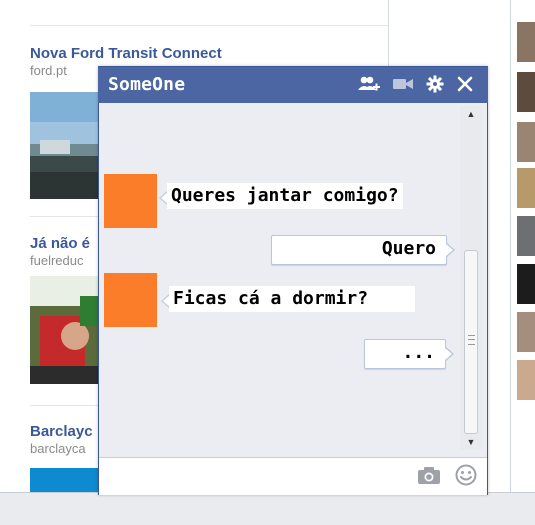 Image resolution: width=535 pixels, height=525 pixels. Describe the element at coordinates (281, 196) in the screenshot. I see `incoming-message: Queres jantar comigo?` at that location.